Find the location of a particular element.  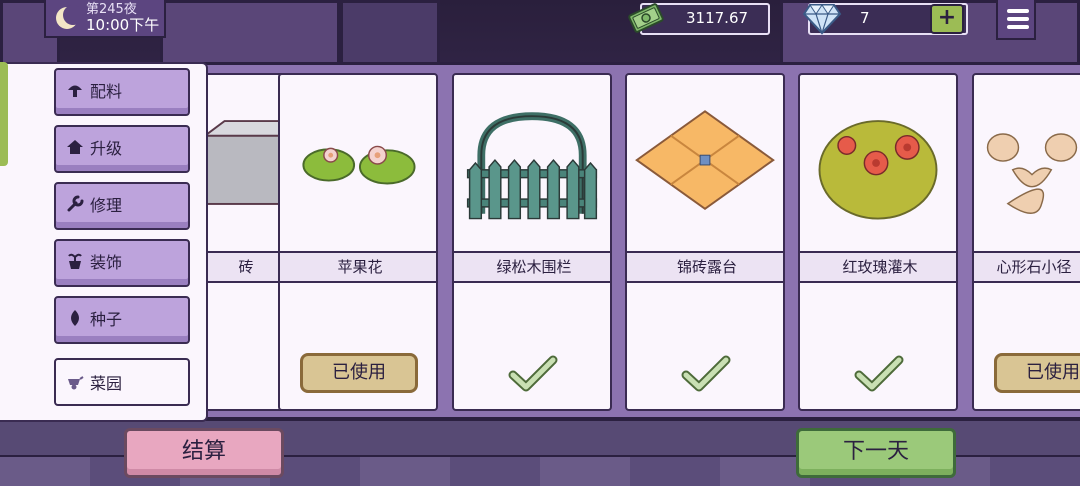

item-name: 锦砖露台 is located at coordinates (705, 267).